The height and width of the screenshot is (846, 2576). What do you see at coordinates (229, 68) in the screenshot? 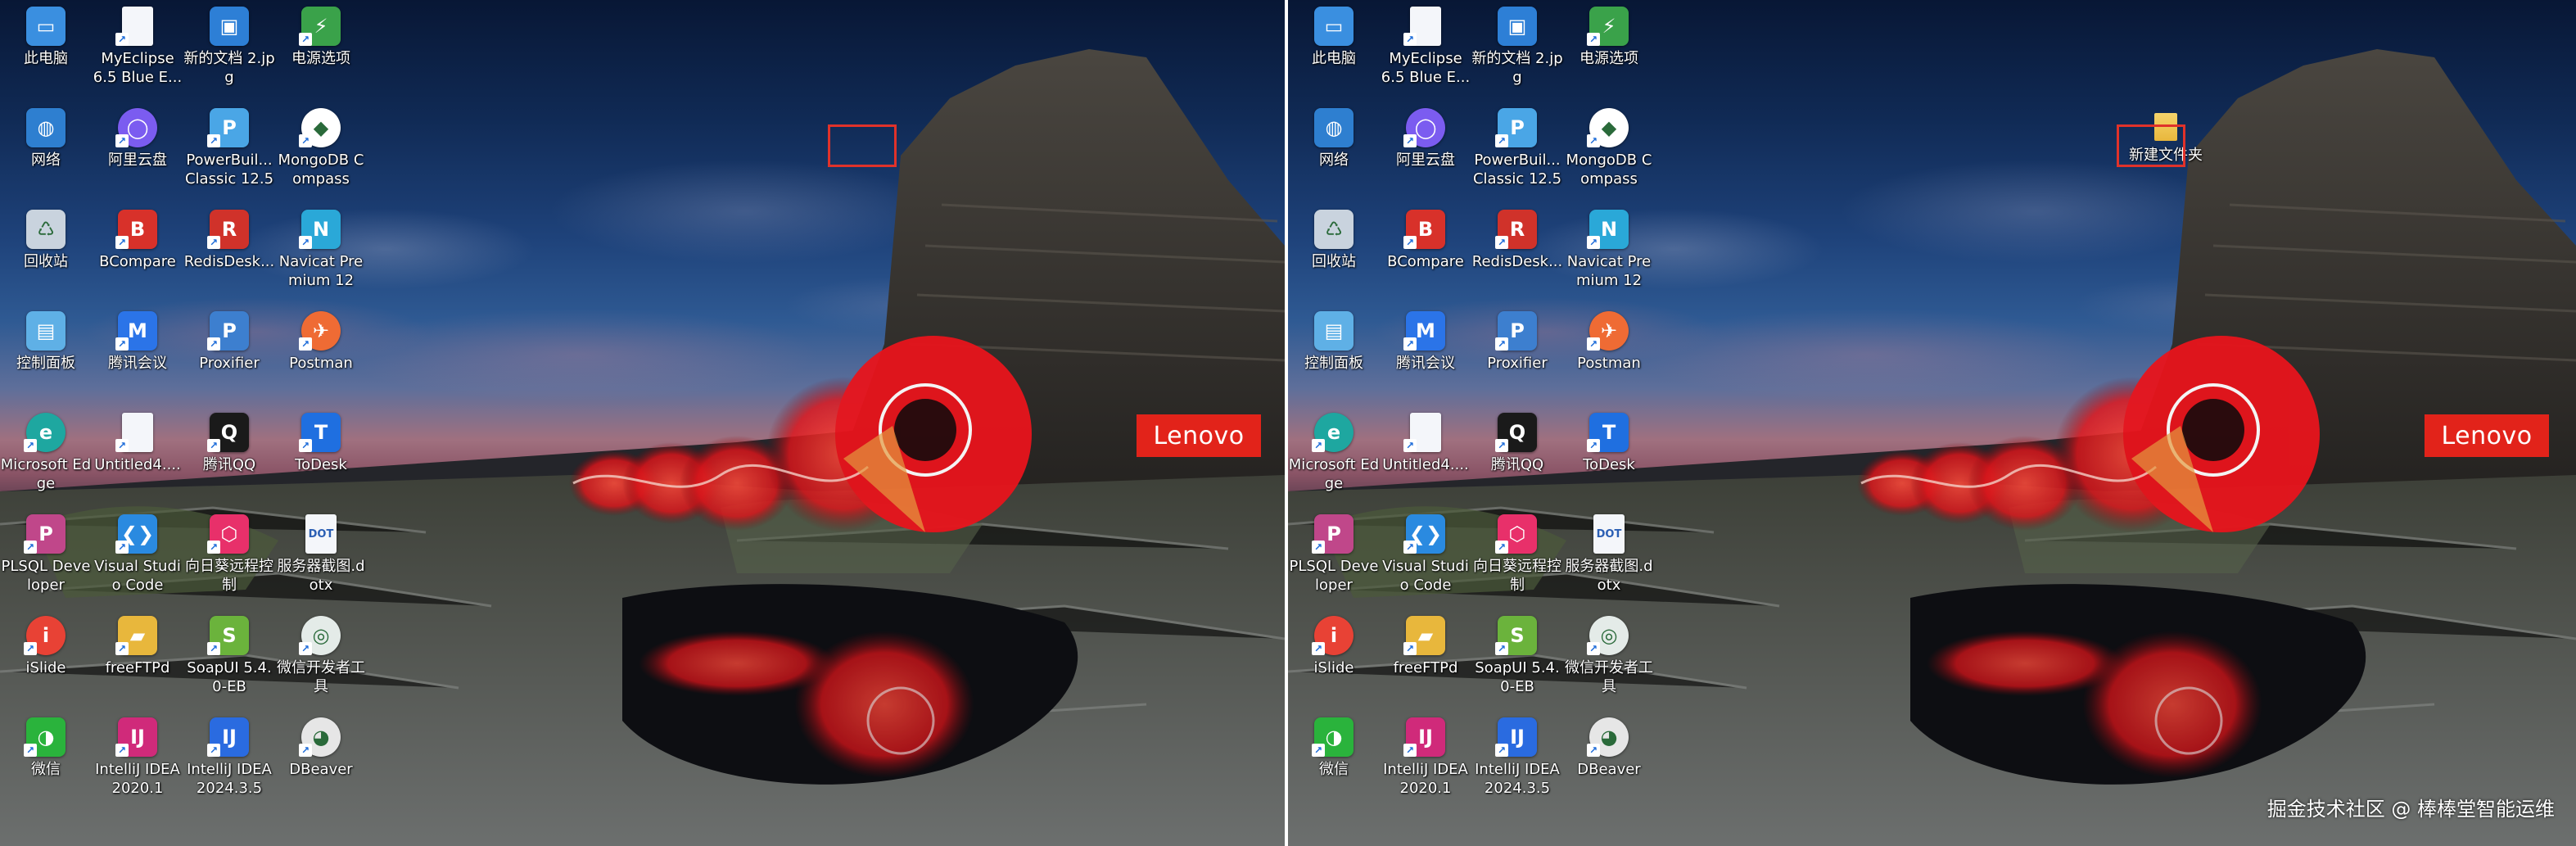
I see `desktop-icon-label: 新的文档 2.jpg` at bounding box center [229, 68].